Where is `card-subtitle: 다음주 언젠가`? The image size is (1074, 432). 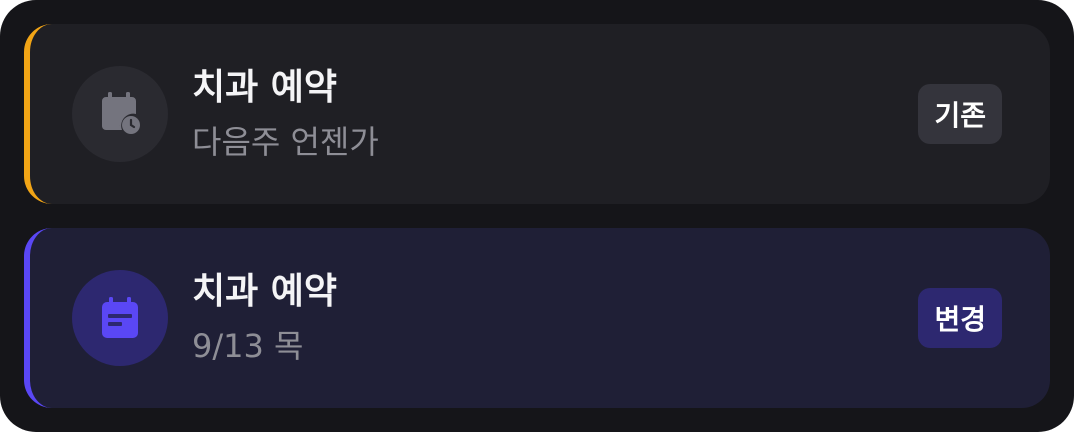
card-subtitle: 다음주 언젠가 is located at coordinates (285, 142).